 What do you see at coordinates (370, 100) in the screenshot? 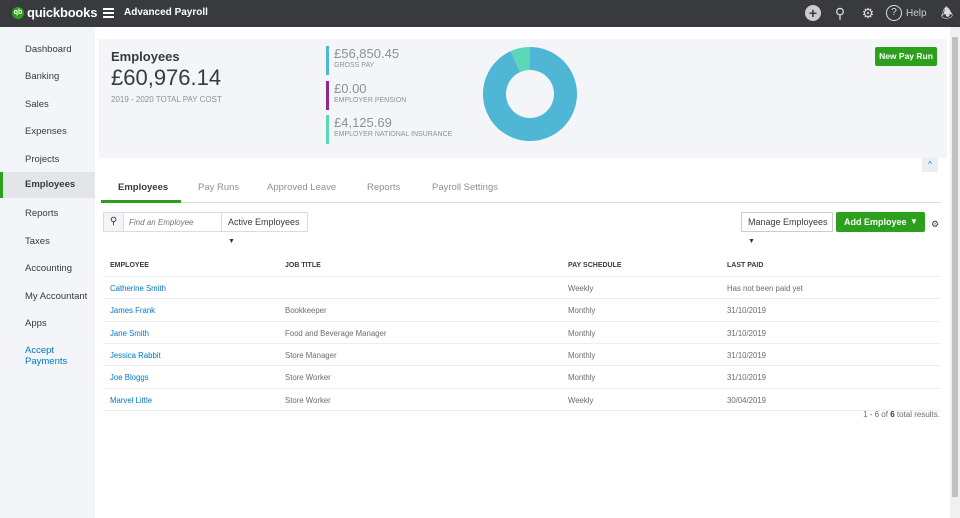
I see `stat-label: EMPLOYER PENSION` at bounding box center [370, 100].